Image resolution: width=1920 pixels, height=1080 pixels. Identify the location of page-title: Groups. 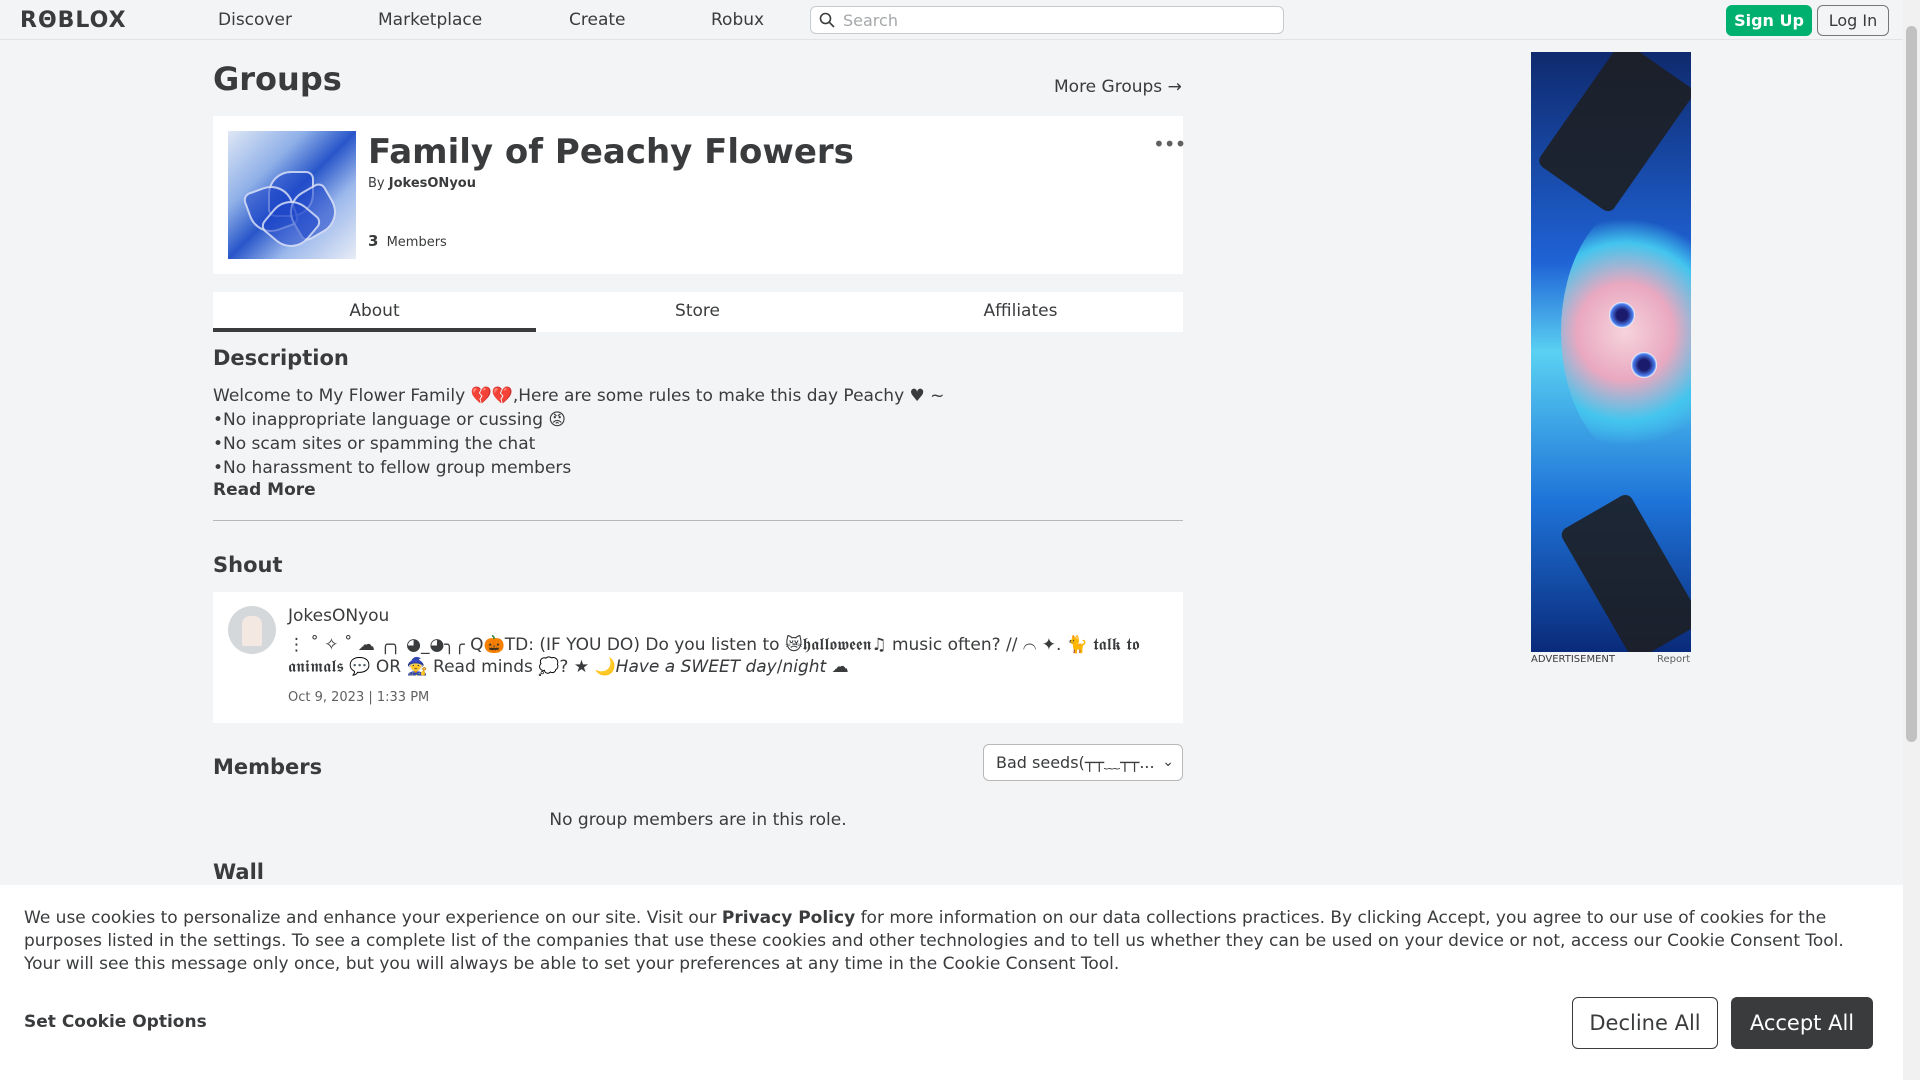
(277, 79).